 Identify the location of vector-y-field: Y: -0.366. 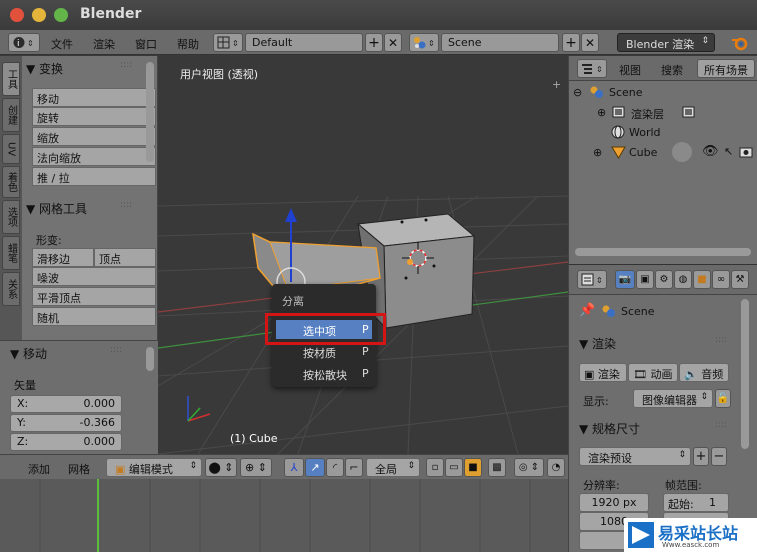
(66, 423).